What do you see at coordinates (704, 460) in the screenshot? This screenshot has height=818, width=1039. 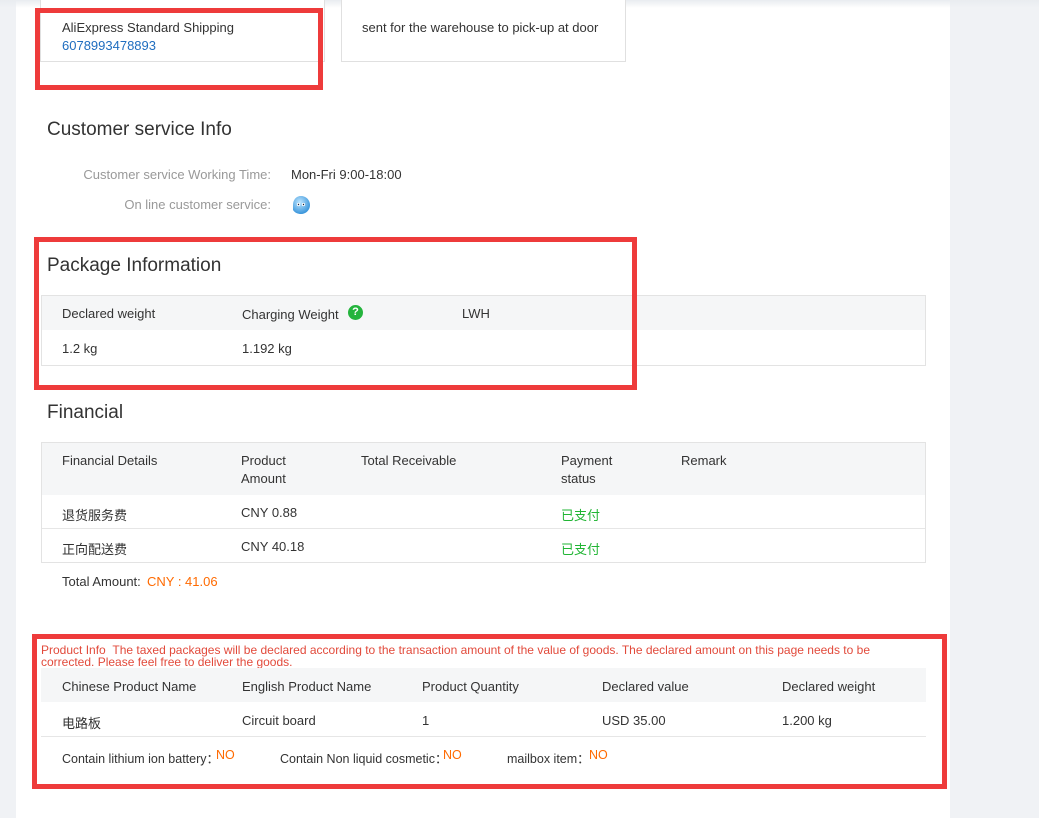 I see `fin-header-remark: Remark` at bounding box center [704, 460].